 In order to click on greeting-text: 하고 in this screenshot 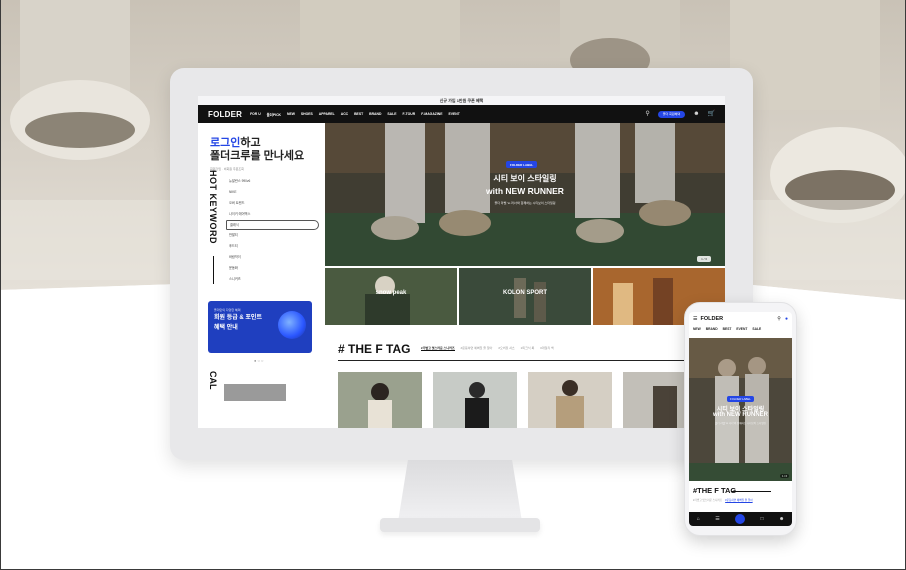, I will do `click(250, 143)`.